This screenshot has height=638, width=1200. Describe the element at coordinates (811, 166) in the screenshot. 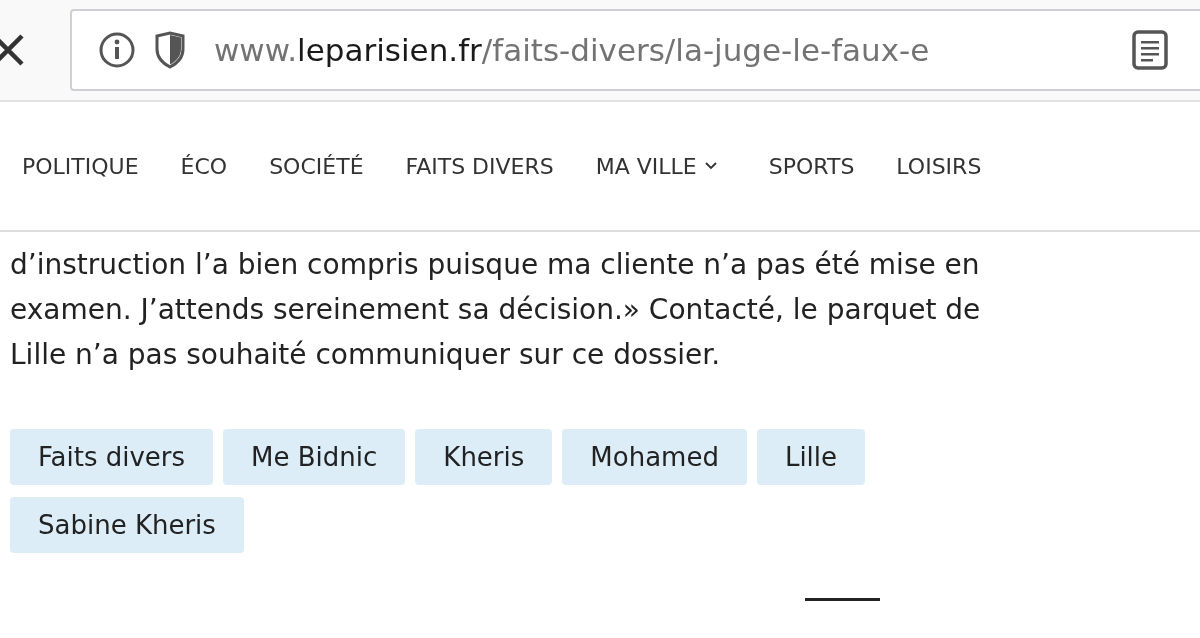

I see `nav-link: SPORTS` at that location.